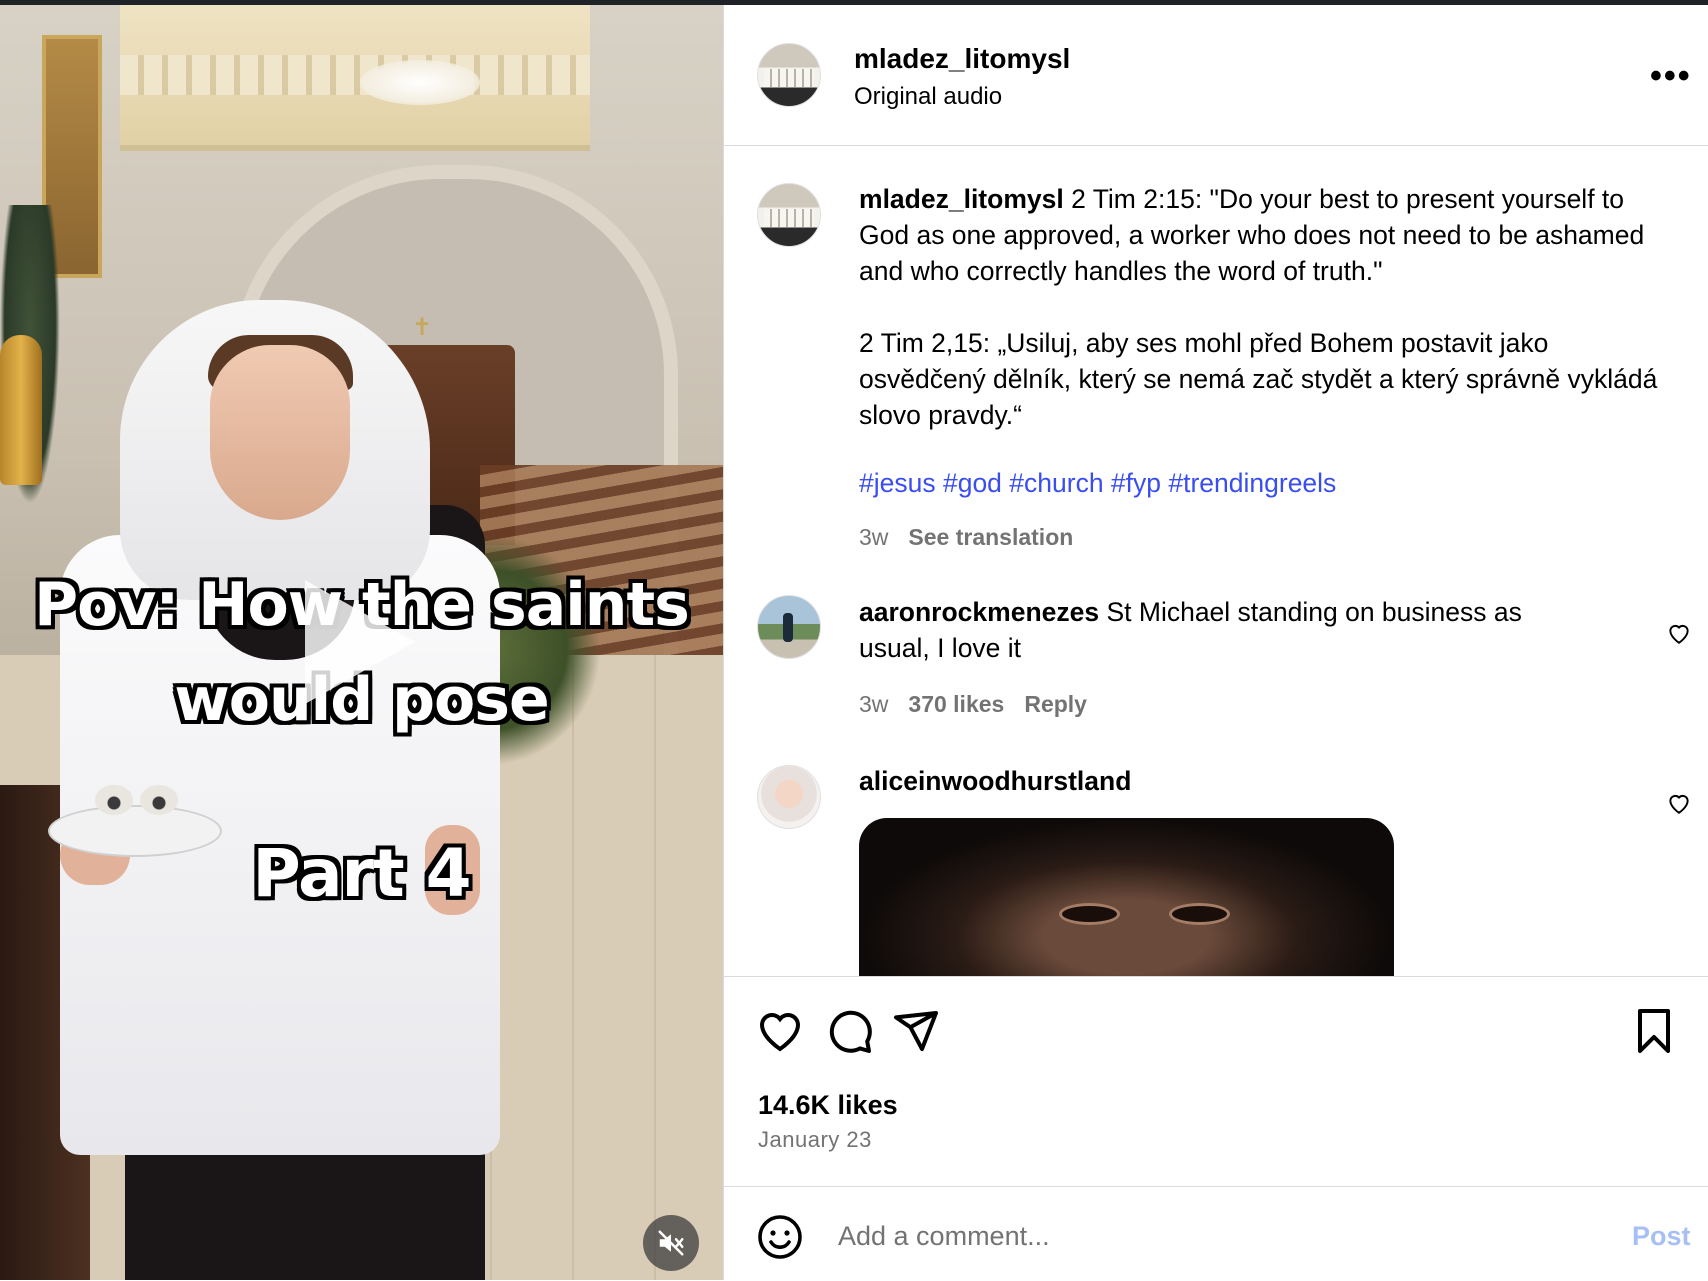 The height and width of the screenshot is (1281, 1708). I want to click on comment-bubble-icon, so click(850, 1031).